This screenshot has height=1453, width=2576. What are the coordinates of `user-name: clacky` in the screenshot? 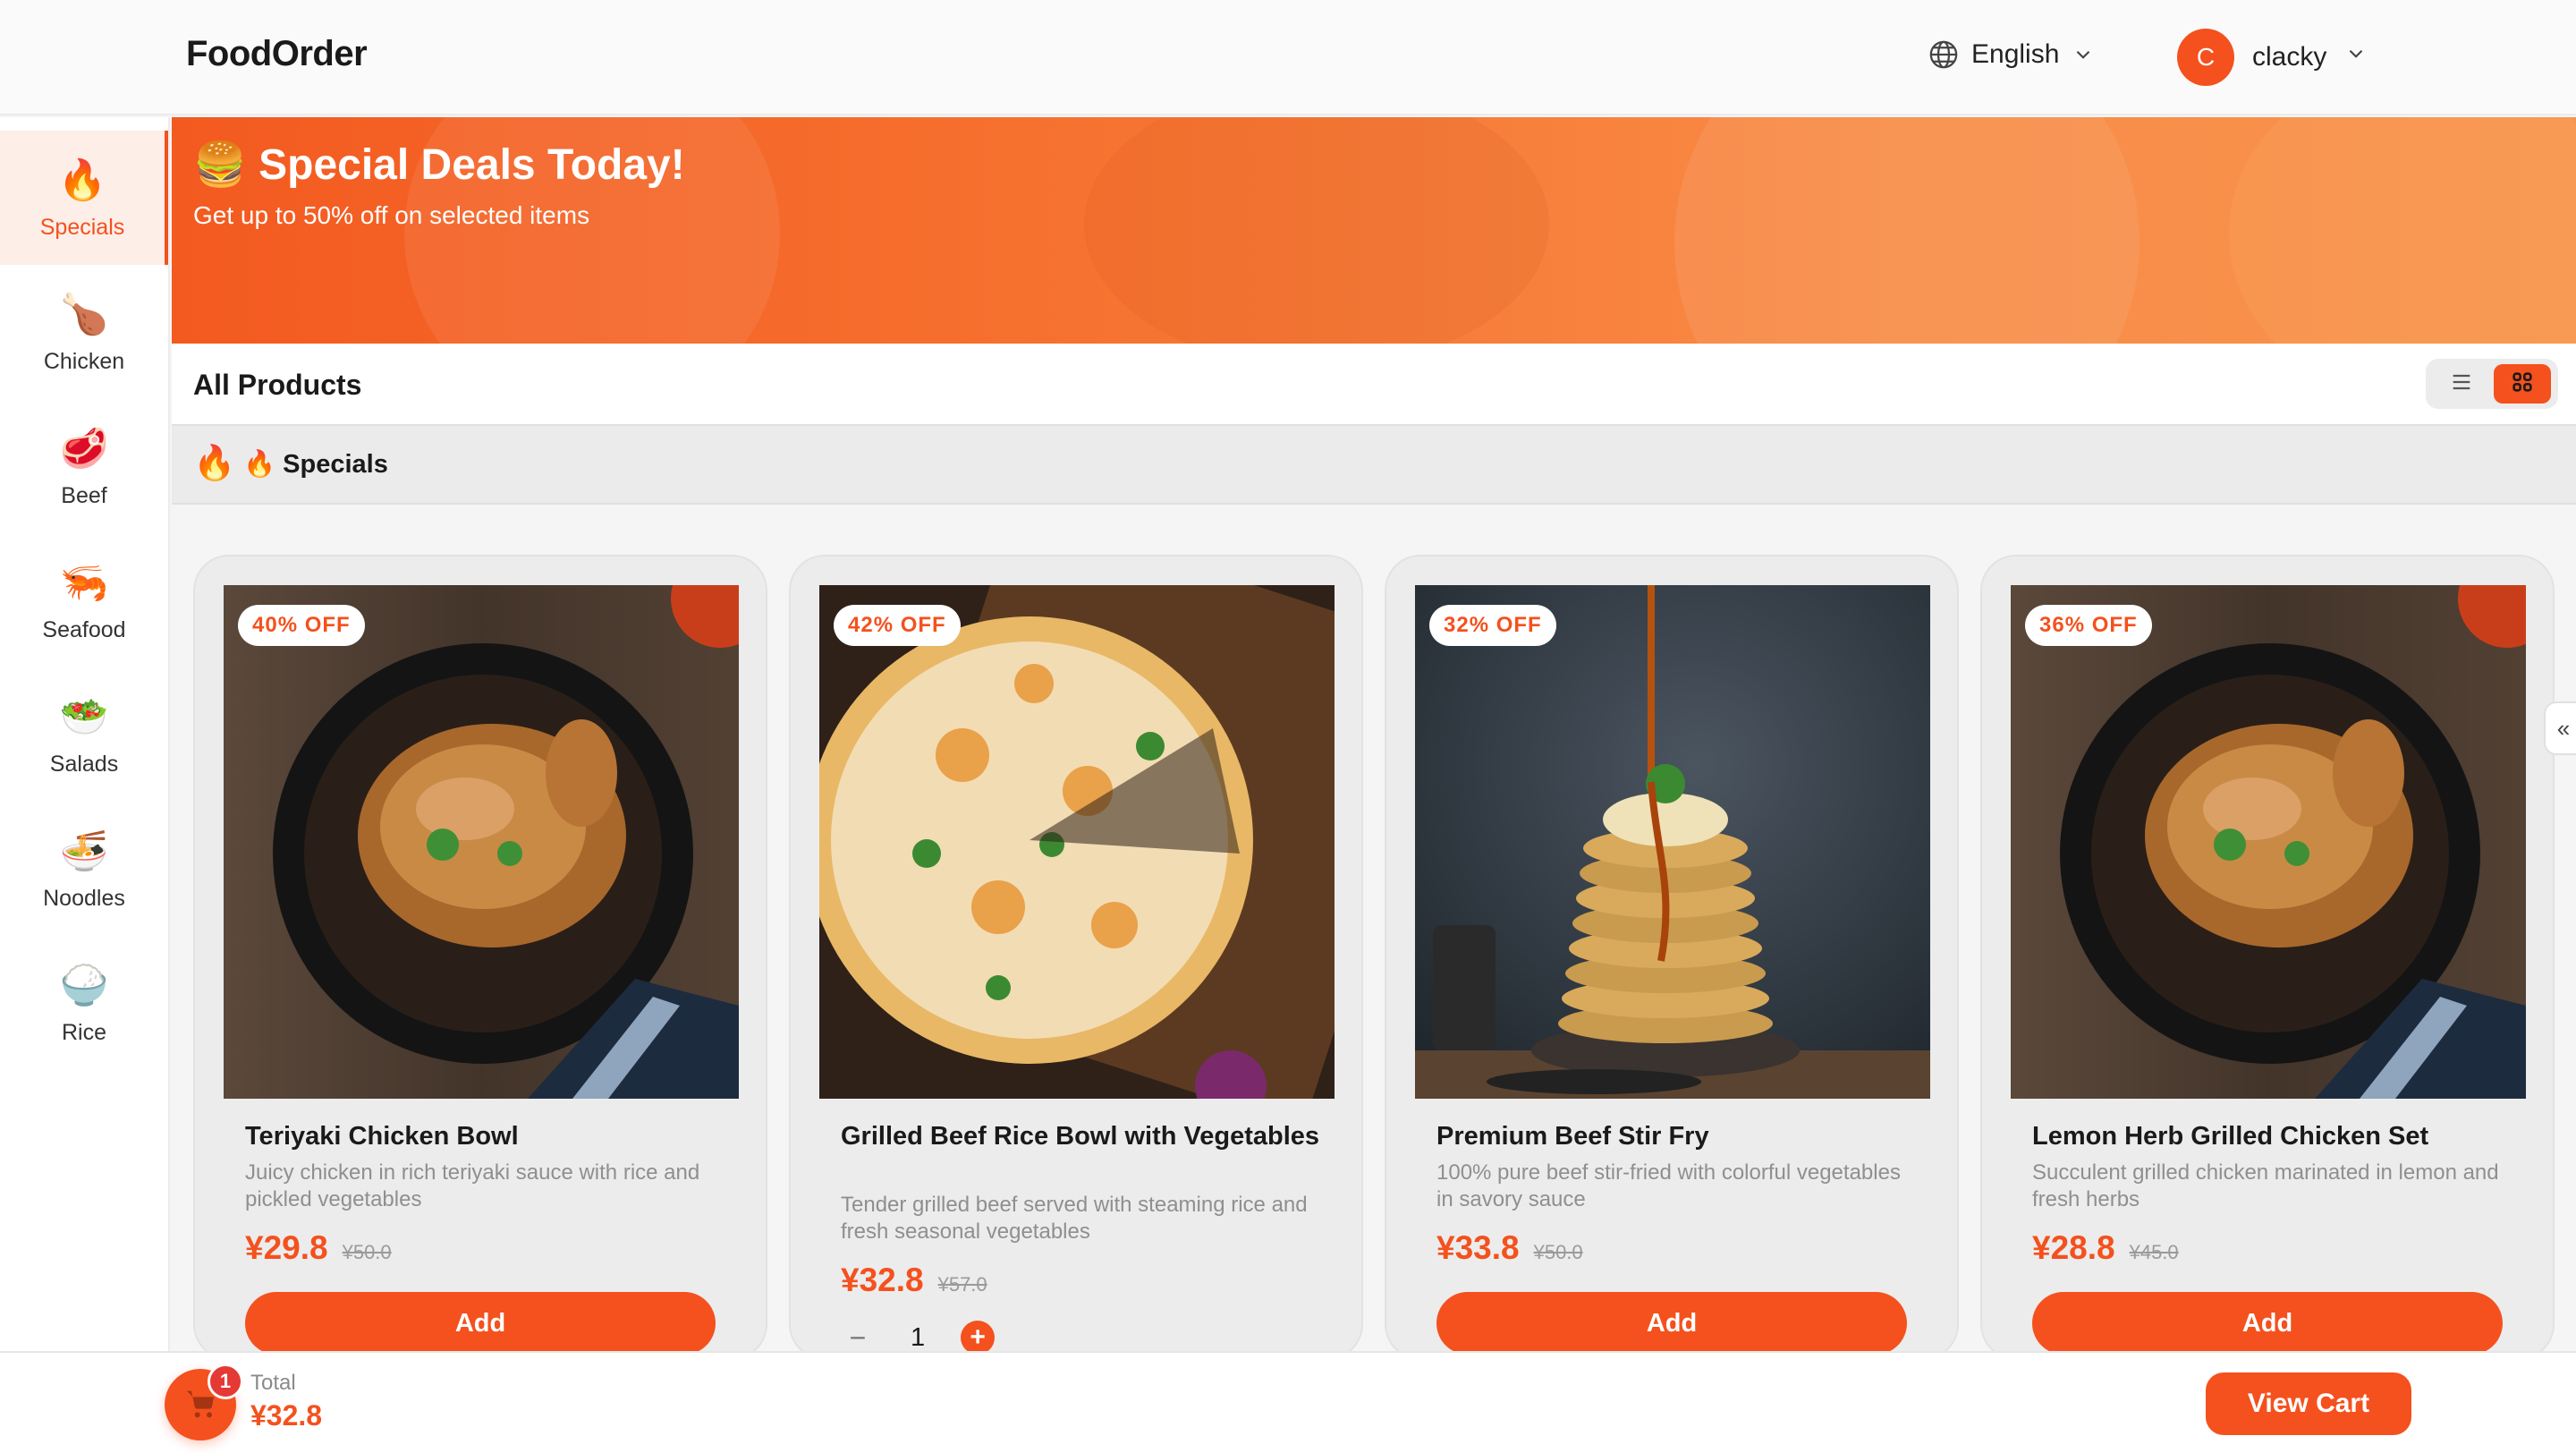 It's located at (2289, 57).